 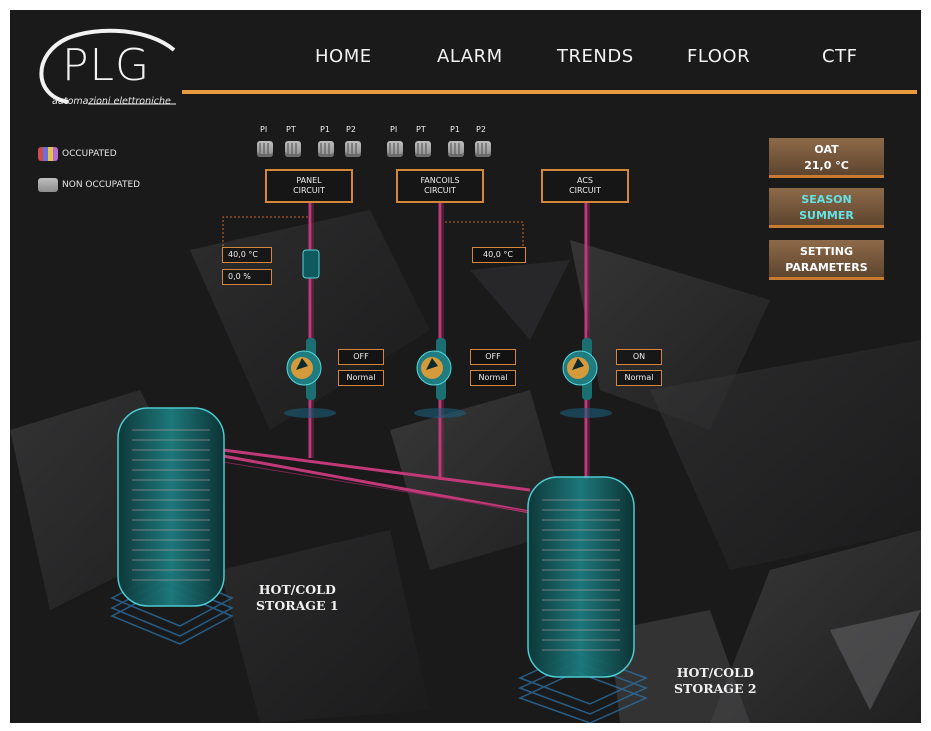 I want to click on zone-label-p2-2: P2, so click(x=481, y=129).